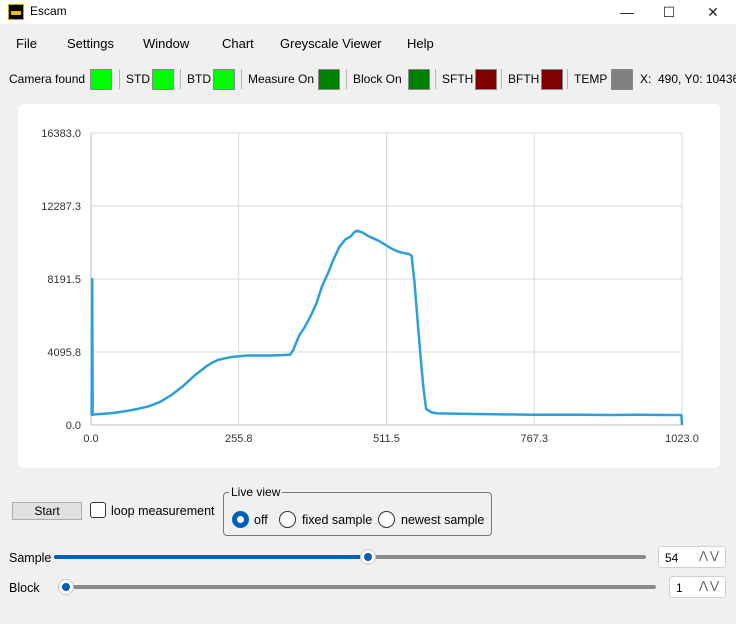  Describe the element at coordinates (679, 588) in the screenshot. I see `block-value: 1` at that location.